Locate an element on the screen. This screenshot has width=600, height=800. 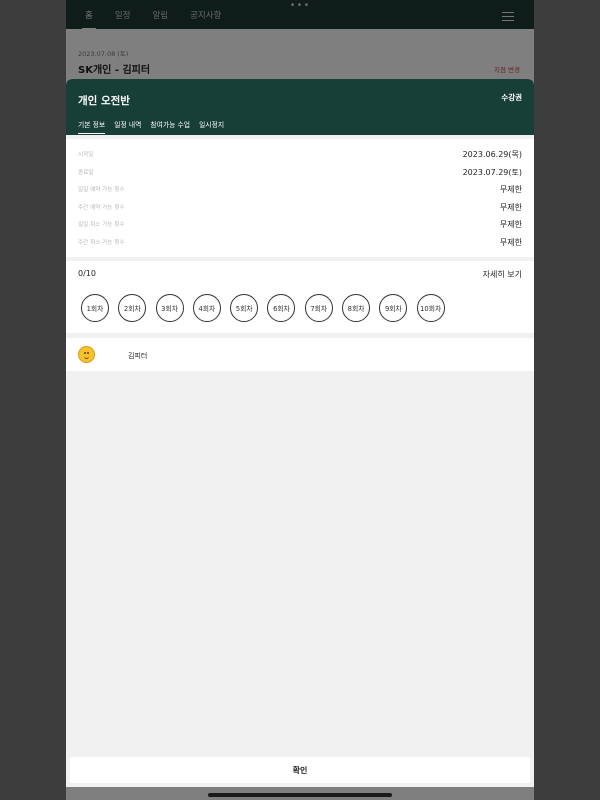
info-label: 주간 예약 가능 횟수 is located at coordinates (101, 207).